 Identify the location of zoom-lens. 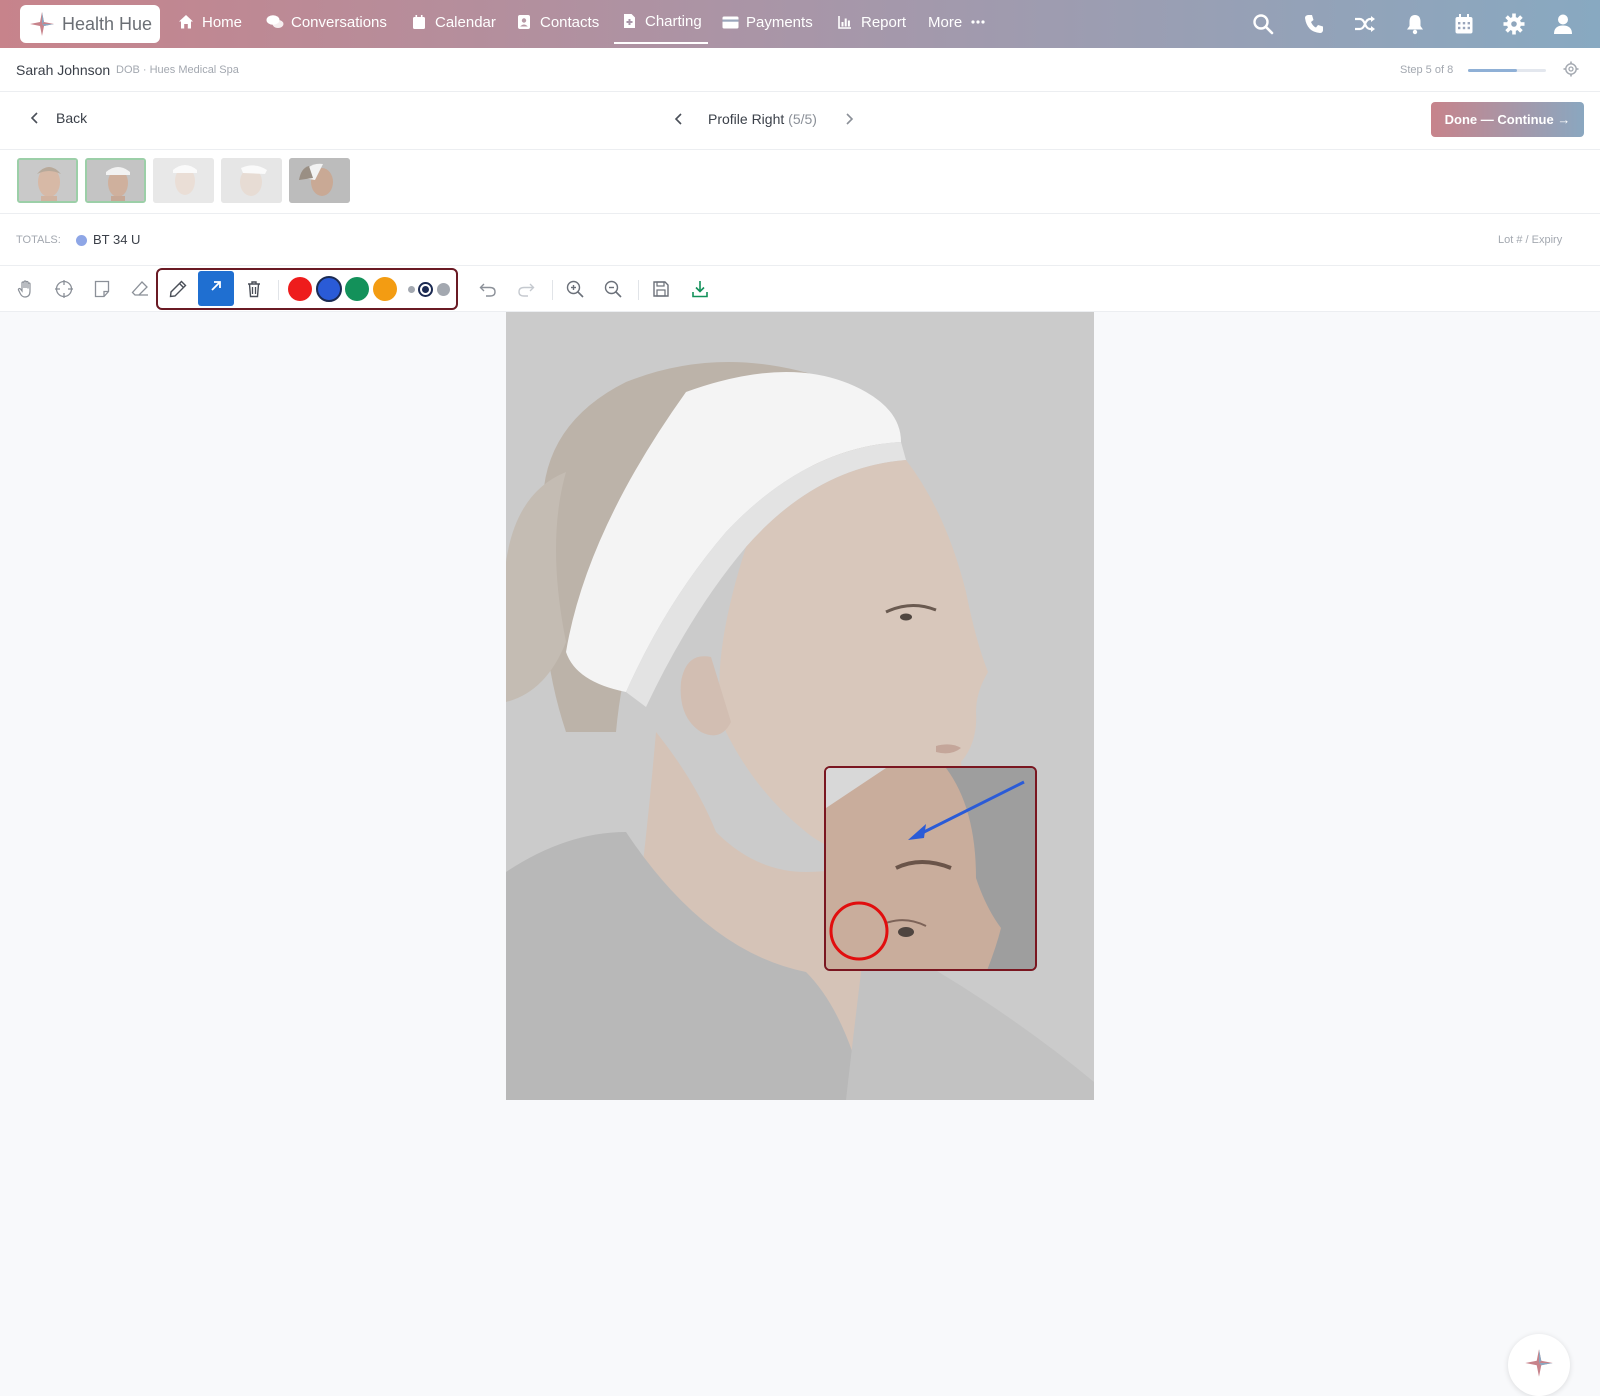
(930, 868).